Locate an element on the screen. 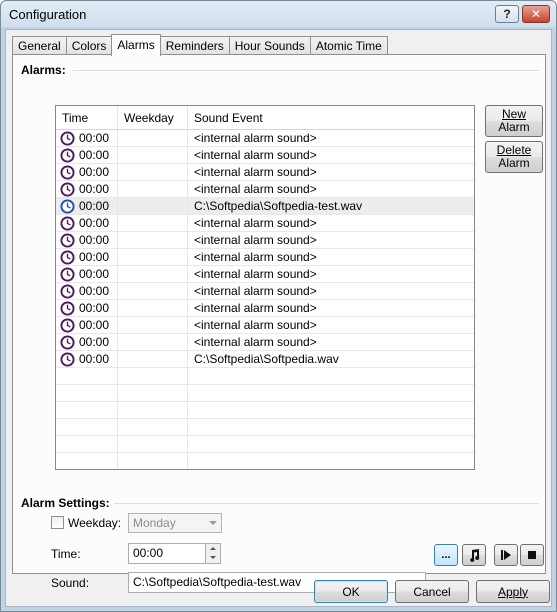 This screenshot has width=557, height=612. time-spinner is located at coordinates (213, 553).